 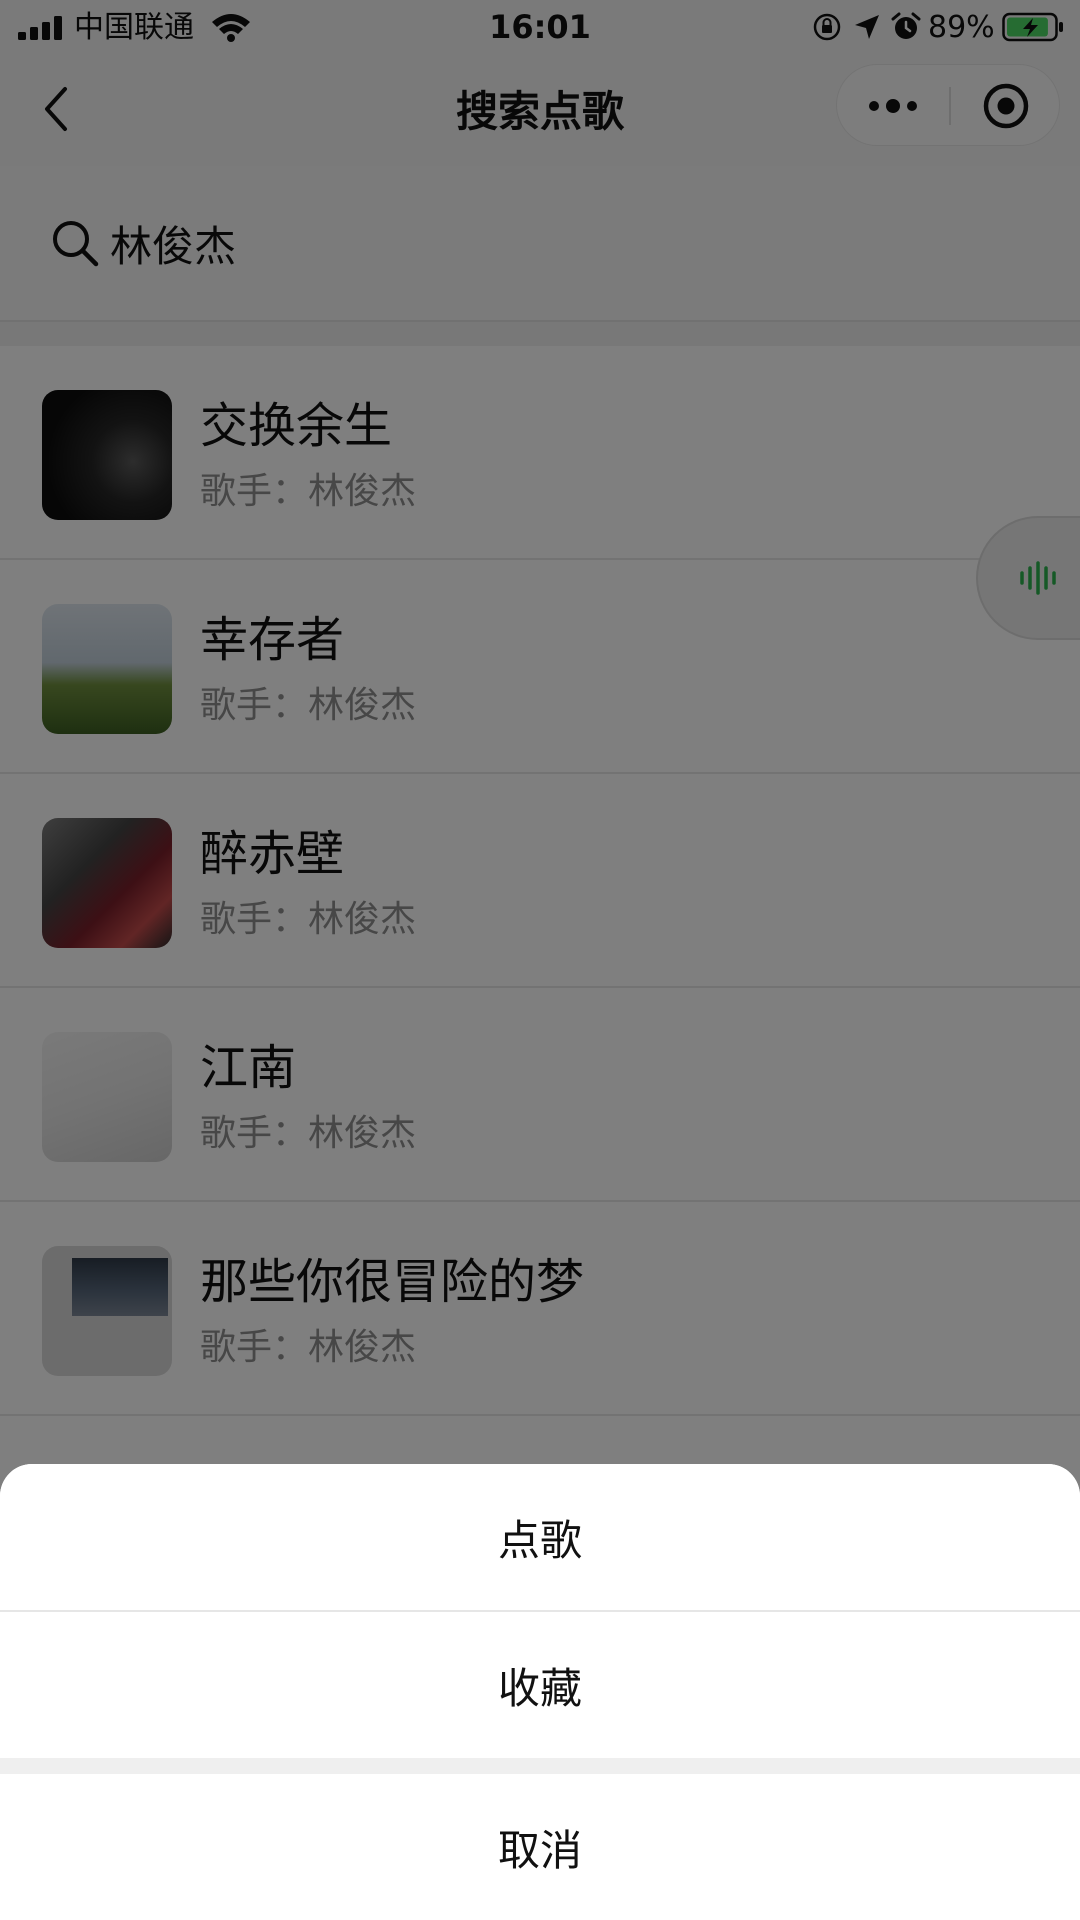 I want to click on cancel-button: 取消, so click(x=540, y=1847).